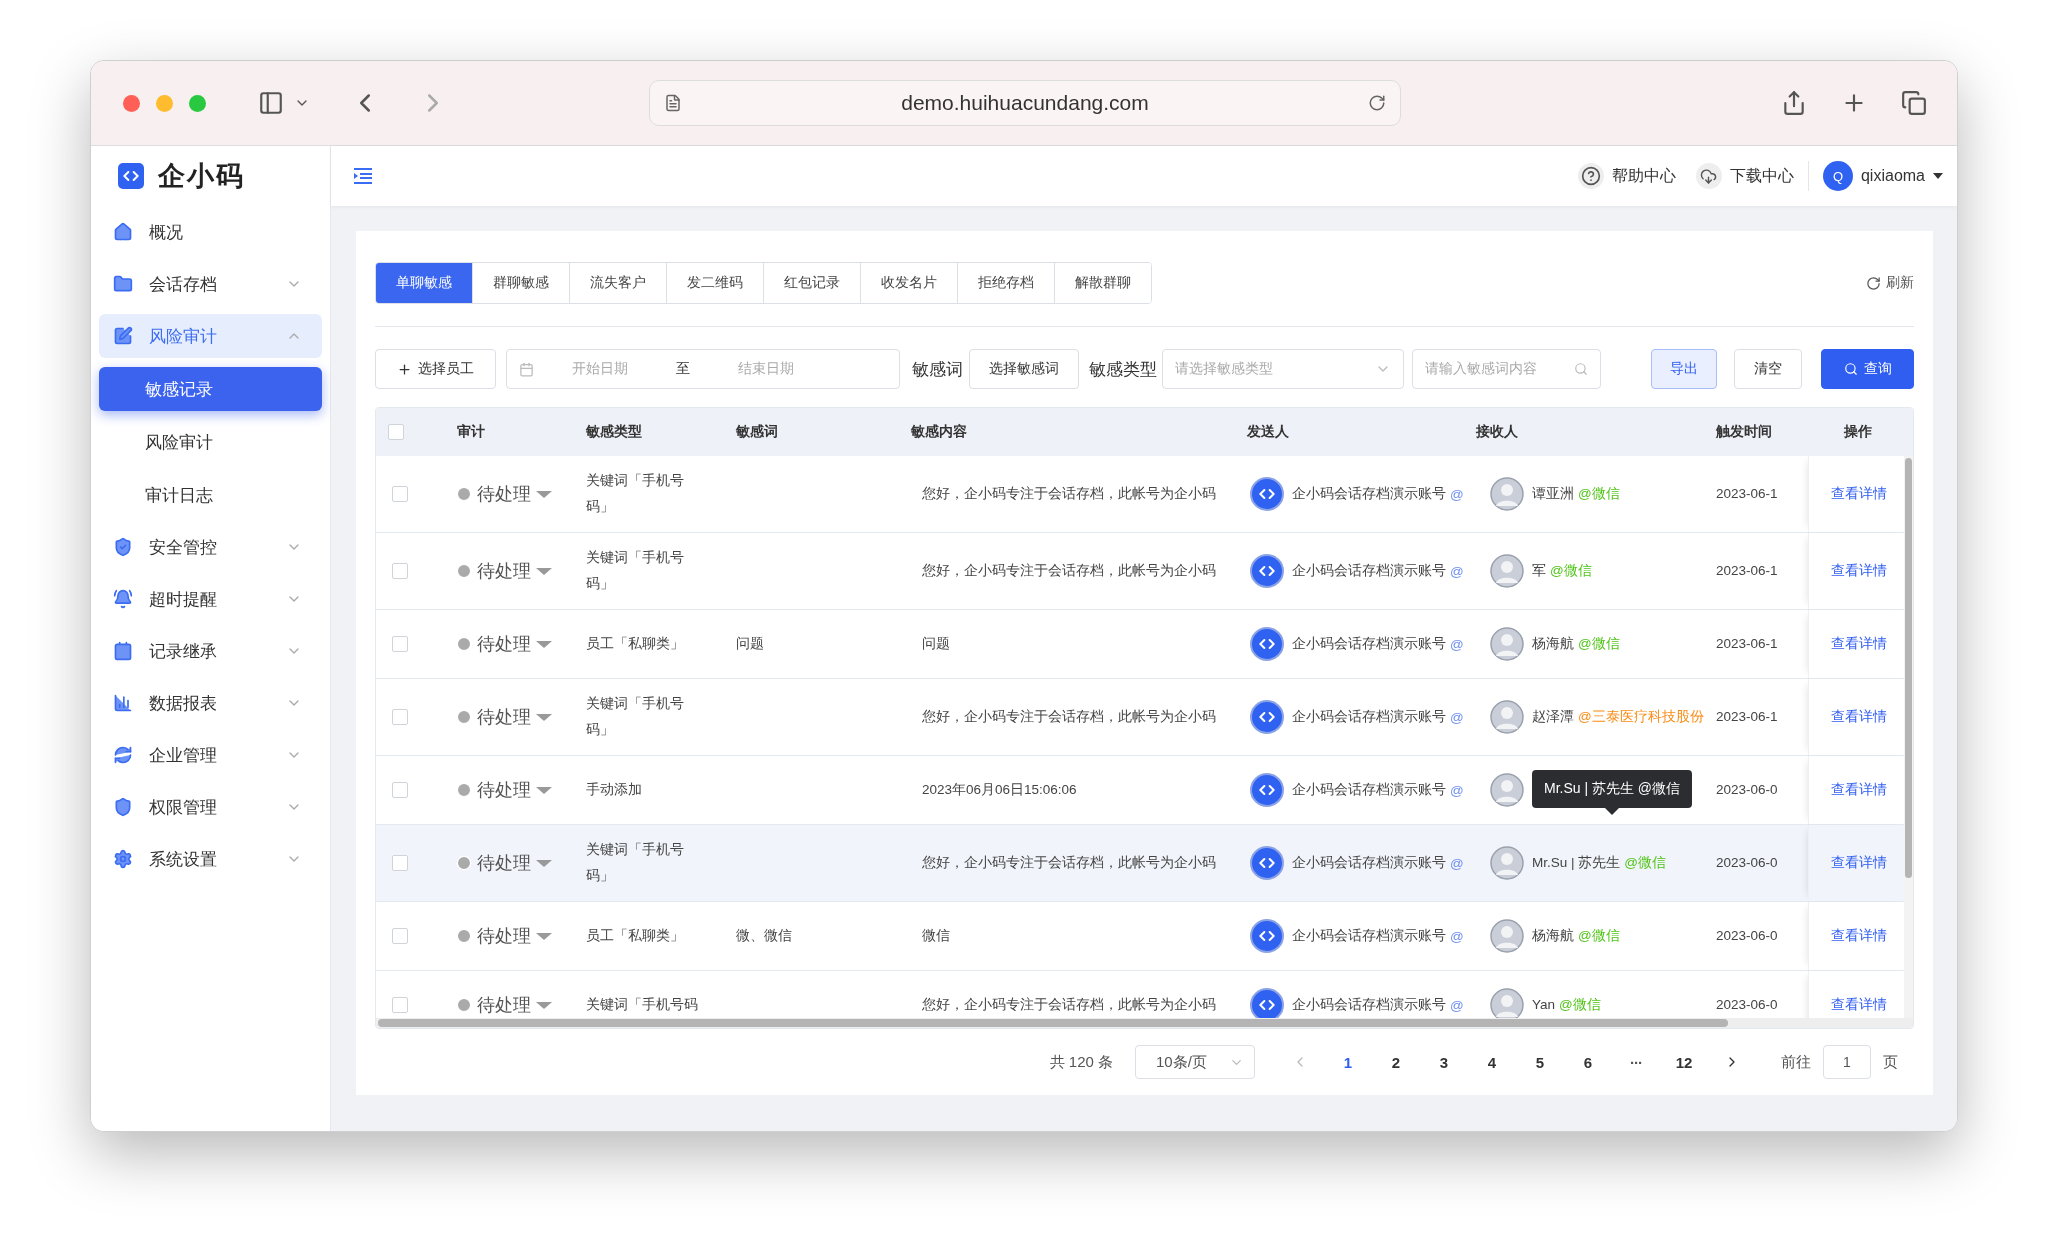  Describe the element at coordinates (210, 859) in the screenshot. I see `sidebar-item: 系统设置` at that location.